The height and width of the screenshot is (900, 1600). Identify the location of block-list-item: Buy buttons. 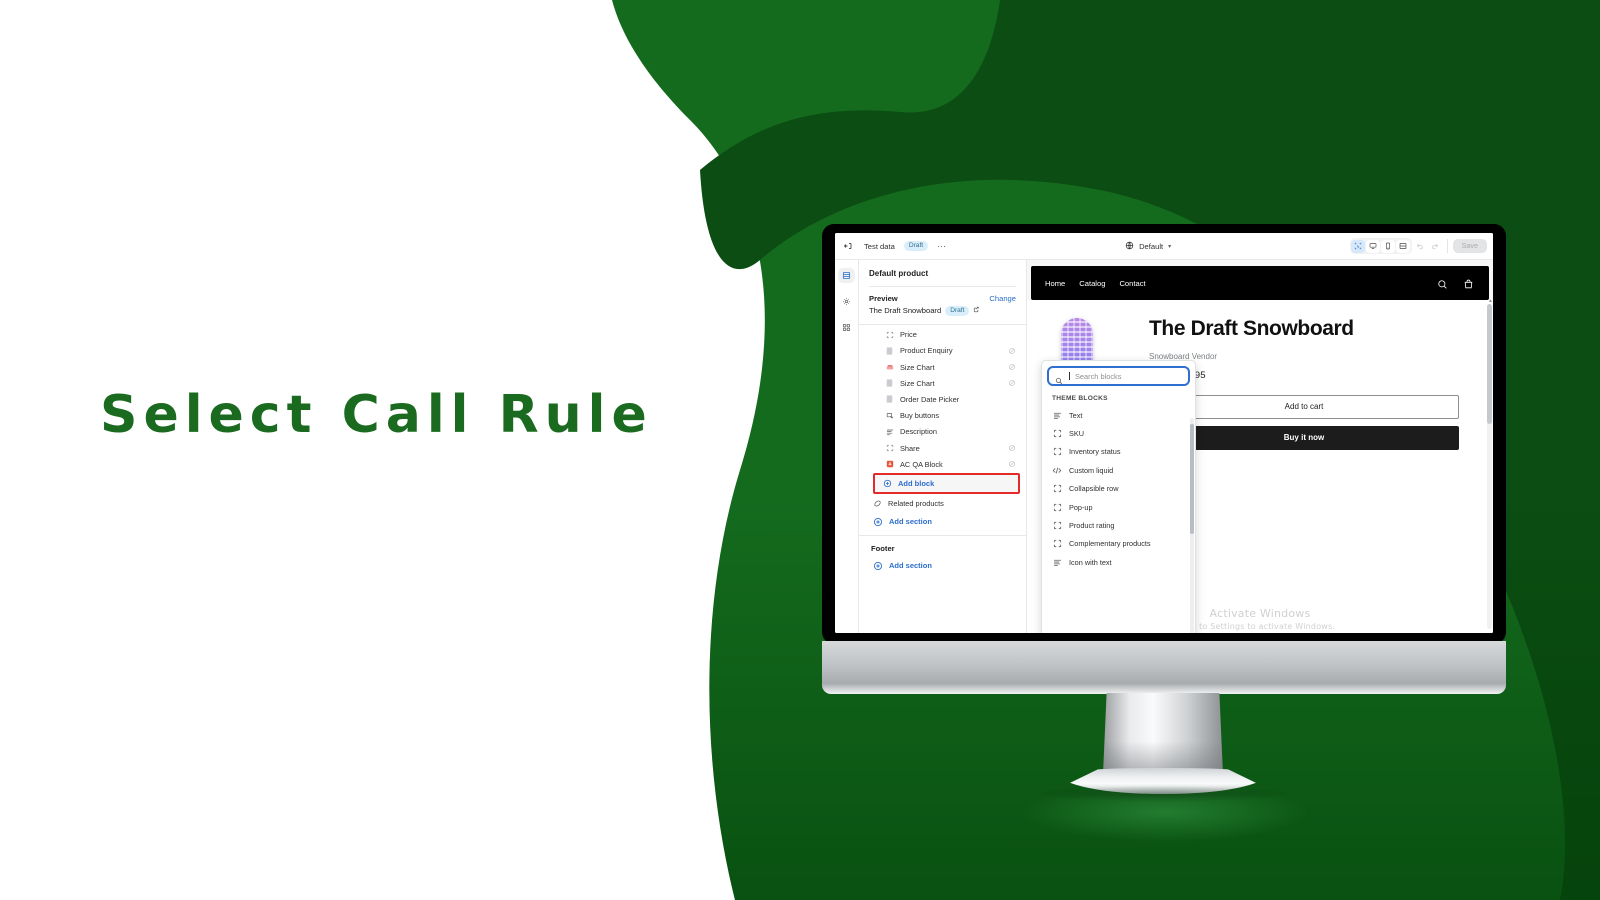
(942, 416).